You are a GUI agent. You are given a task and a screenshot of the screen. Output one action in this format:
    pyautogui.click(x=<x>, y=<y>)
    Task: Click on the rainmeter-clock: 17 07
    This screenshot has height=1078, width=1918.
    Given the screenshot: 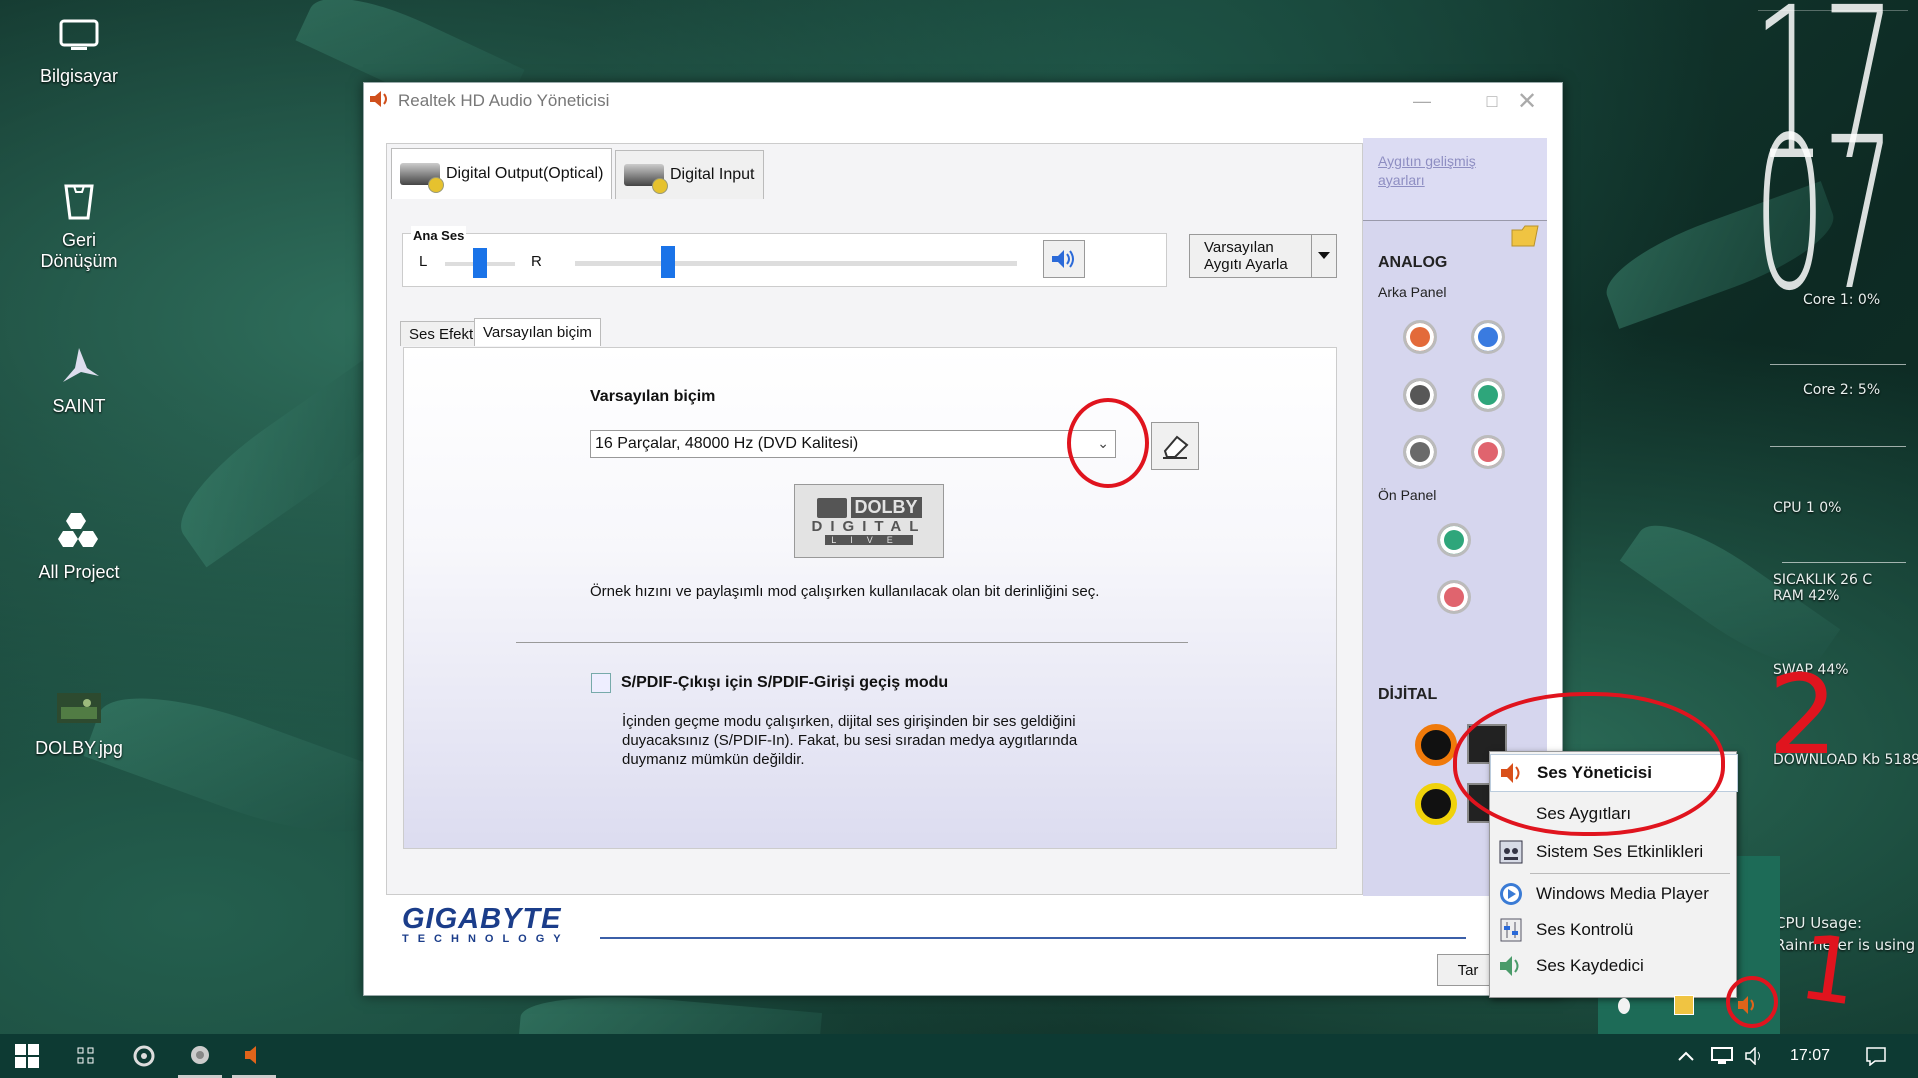 What is the action you would take?
    pyautogui.click(x=1824, y=168)
    